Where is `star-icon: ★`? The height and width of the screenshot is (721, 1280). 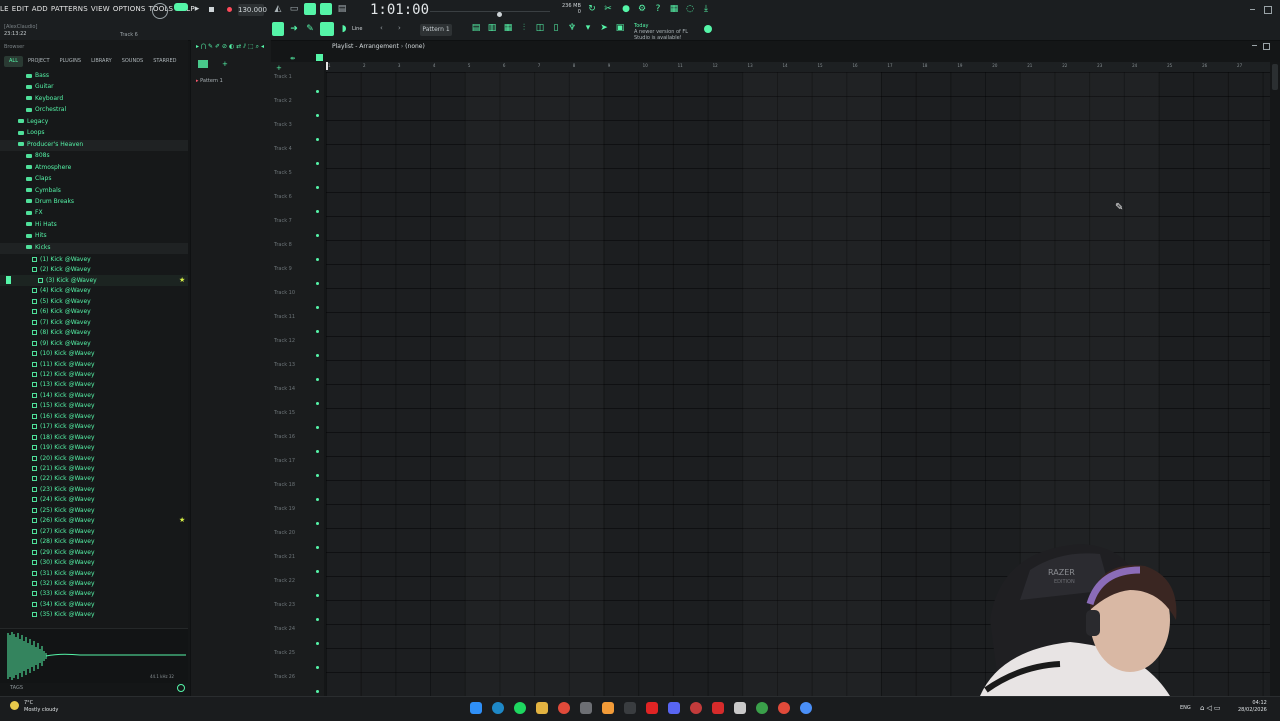 star-icon: ★ is located at coordinates (182, 520).